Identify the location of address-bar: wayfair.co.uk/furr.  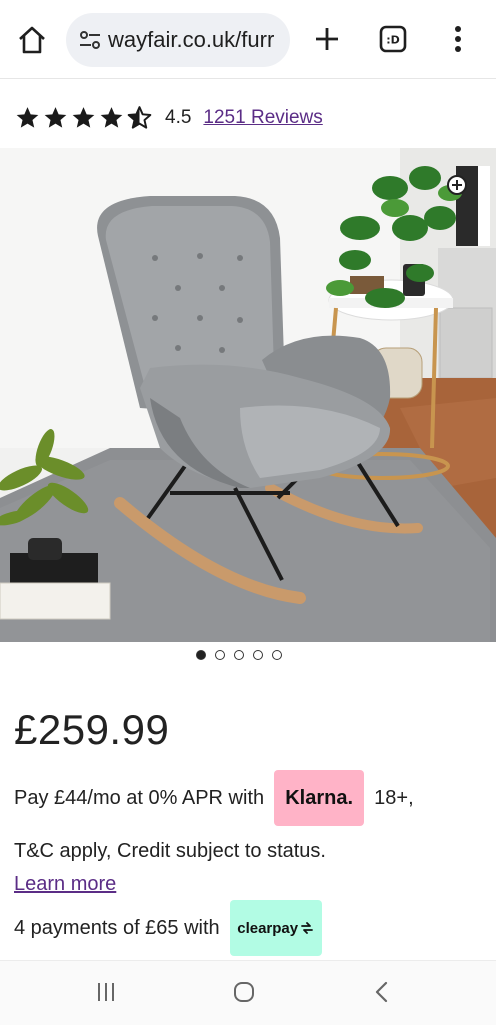
(178, 40).